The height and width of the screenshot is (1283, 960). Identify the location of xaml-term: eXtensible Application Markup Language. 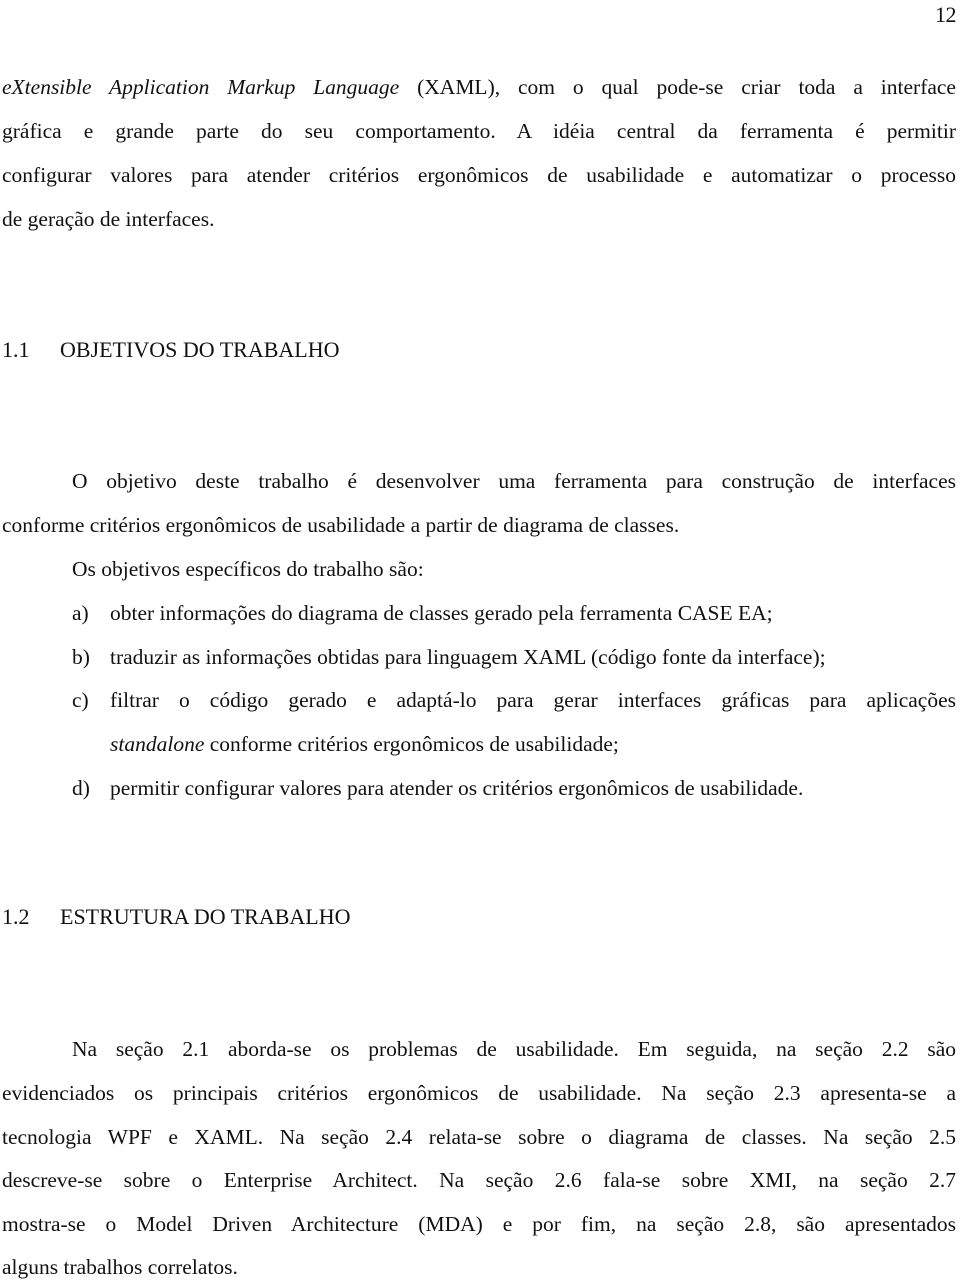
(201, 87).